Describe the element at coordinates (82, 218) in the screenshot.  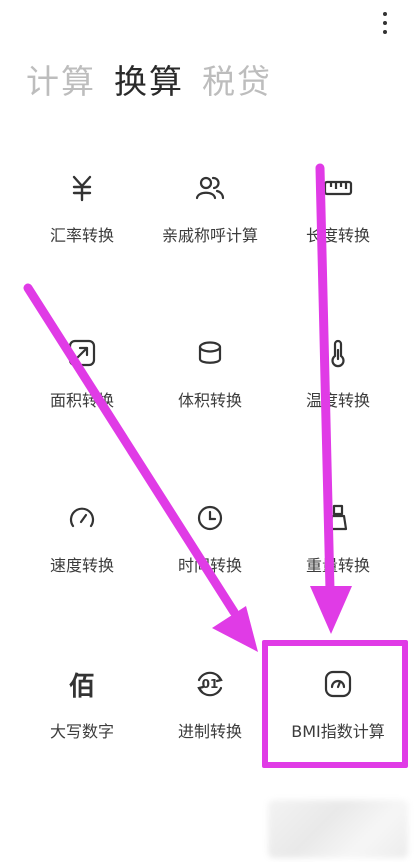
I see `tool-exchange-rate: 汇率转换` at that location.